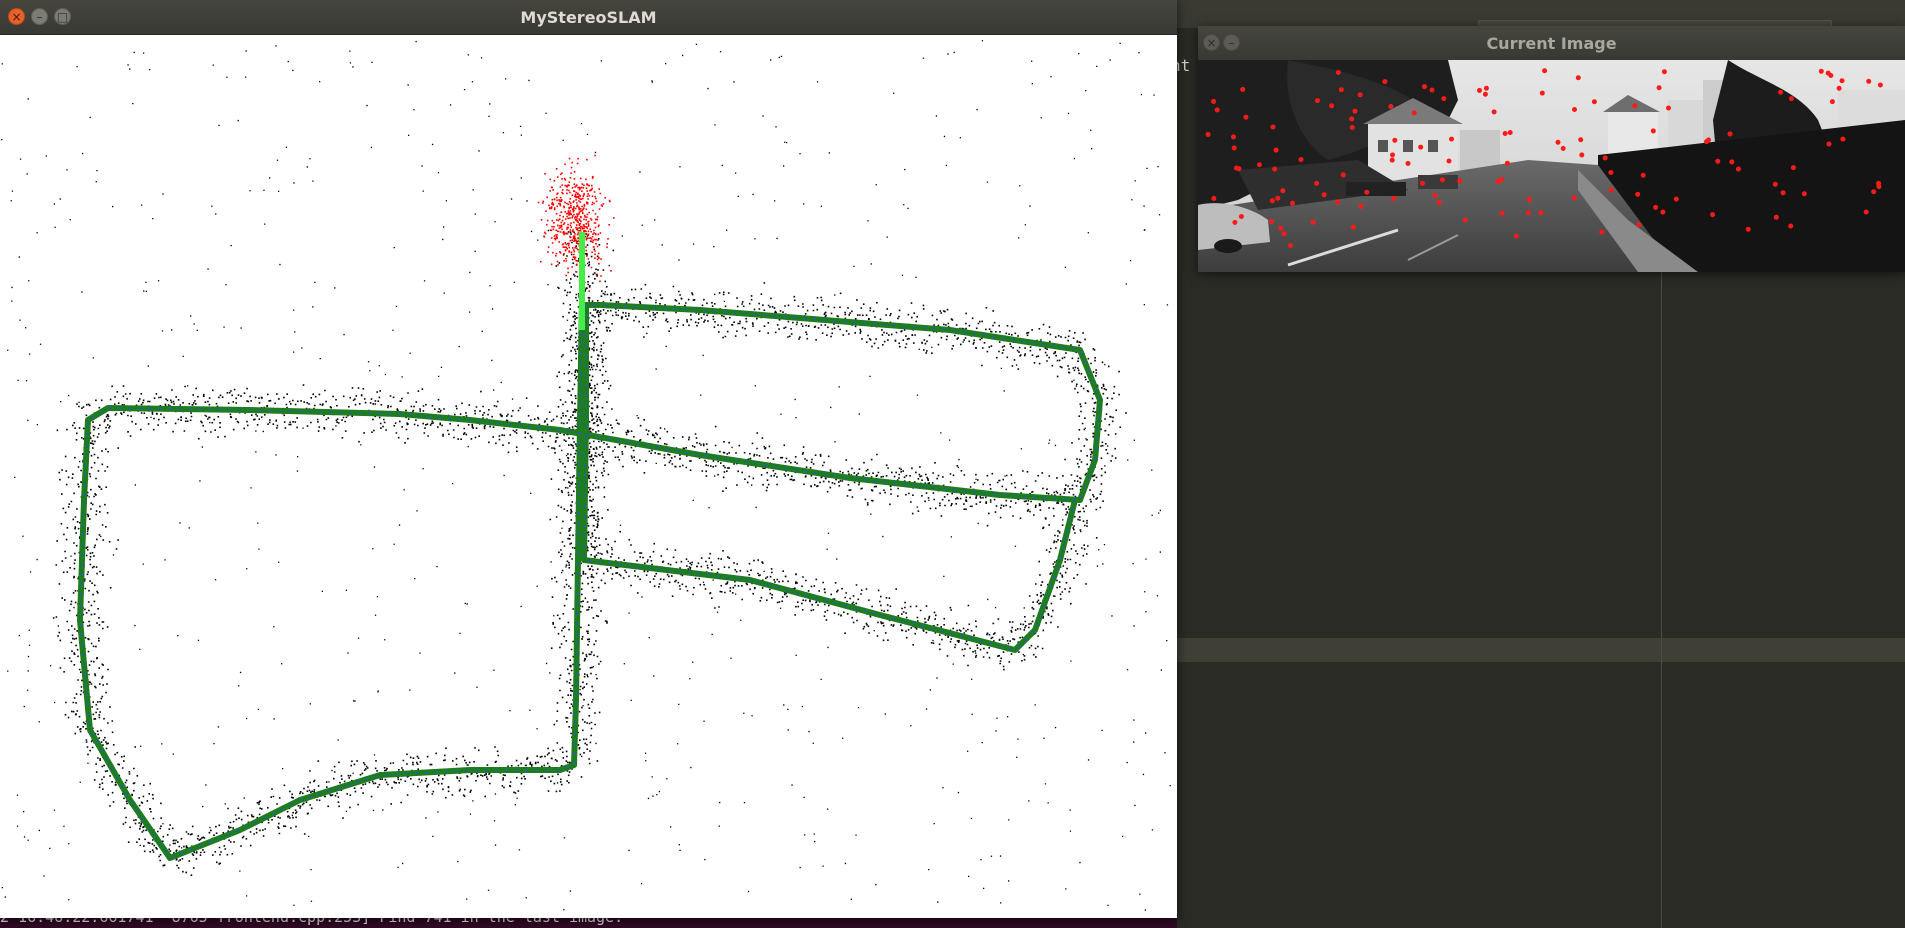 This screenshot has height=928, width=1905. What do you see at coordinates (1551, 166) in the screenshot?
I see `camera-image` at bounding box center [1551, 166].